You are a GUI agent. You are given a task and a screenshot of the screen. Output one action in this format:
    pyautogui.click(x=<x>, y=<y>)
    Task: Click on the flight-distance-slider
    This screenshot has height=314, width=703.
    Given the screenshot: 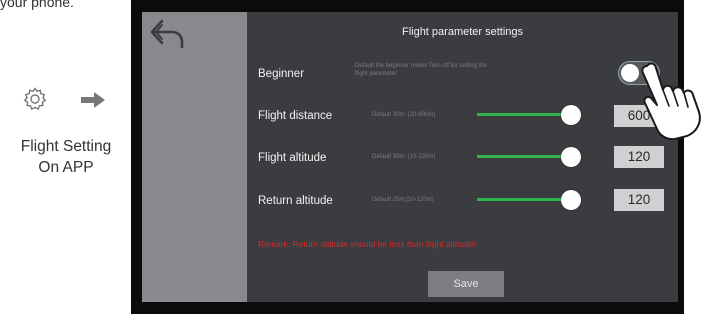 What is the action you would take?
    pyautogui.click(x=529, y=115)
    